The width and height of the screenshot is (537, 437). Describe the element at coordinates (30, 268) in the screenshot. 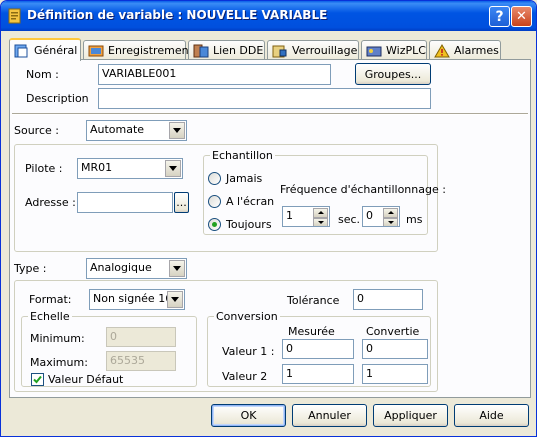

I see `type-label: Type :` at that location.